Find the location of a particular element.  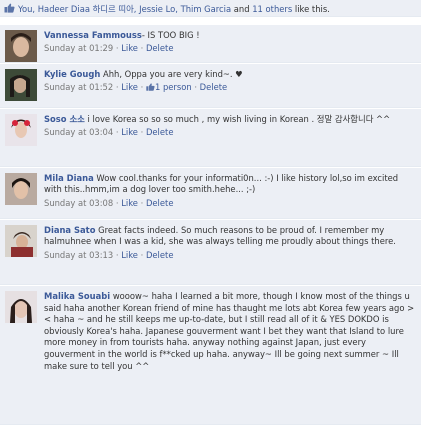

comment-meta: Sunday at 03:04 · Like · Delete is located at coordinates (229, 132).